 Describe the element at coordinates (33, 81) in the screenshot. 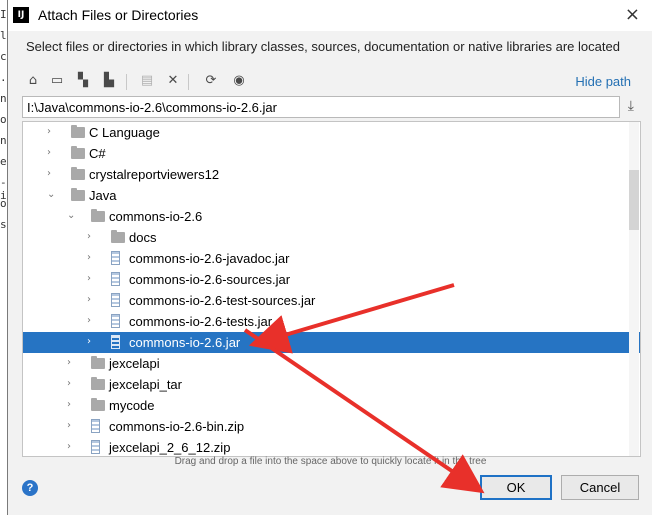

I see `home-icon: ⌂` at that location.